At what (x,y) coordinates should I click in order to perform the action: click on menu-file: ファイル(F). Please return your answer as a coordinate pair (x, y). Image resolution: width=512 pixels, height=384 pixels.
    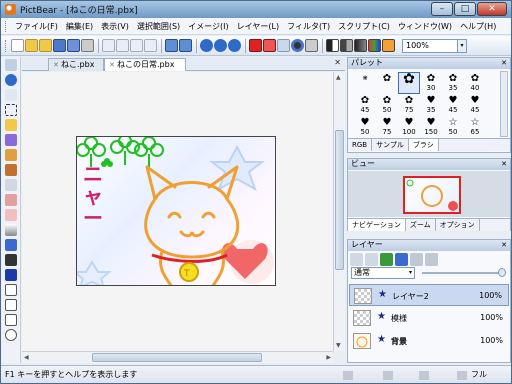
    Looking at the image, I should click on (36, 26).